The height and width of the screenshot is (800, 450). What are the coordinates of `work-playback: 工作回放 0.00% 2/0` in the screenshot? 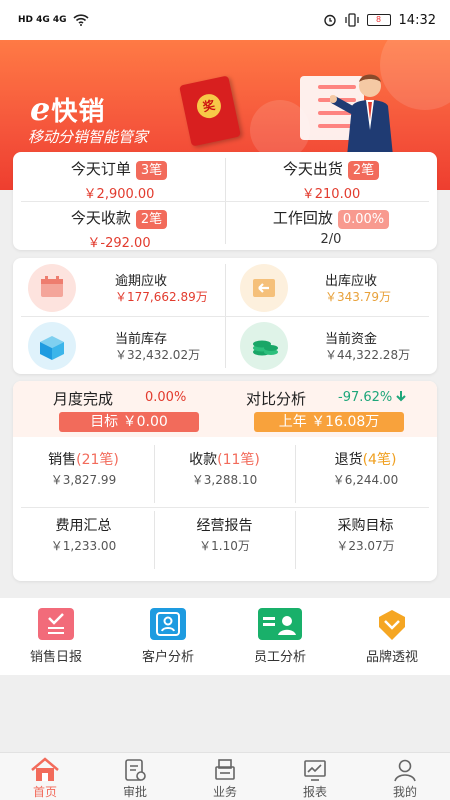 It's located at (331, 225).